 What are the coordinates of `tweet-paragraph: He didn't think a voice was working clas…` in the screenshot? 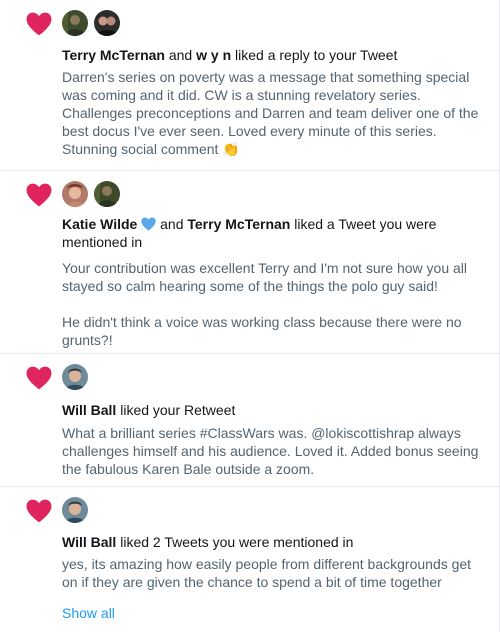 It's located at (262, 331).